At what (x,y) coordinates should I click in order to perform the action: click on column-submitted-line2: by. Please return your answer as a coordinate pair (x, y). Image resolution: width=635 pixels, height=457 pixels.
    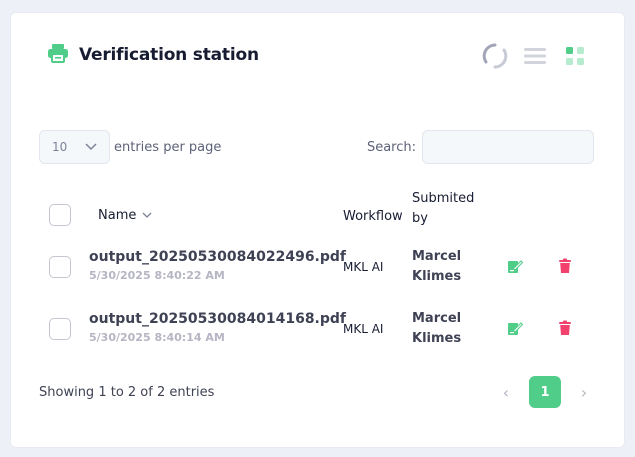
    Looking at the image, I should click on (420, 218).